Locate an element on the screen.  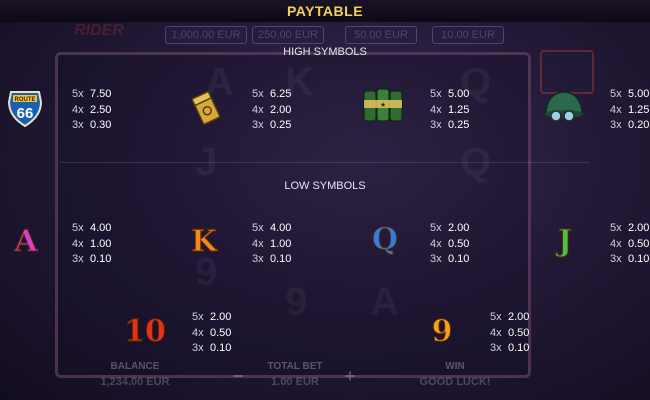
symbol-q-icon: Q is located at coordinates (385, 240).